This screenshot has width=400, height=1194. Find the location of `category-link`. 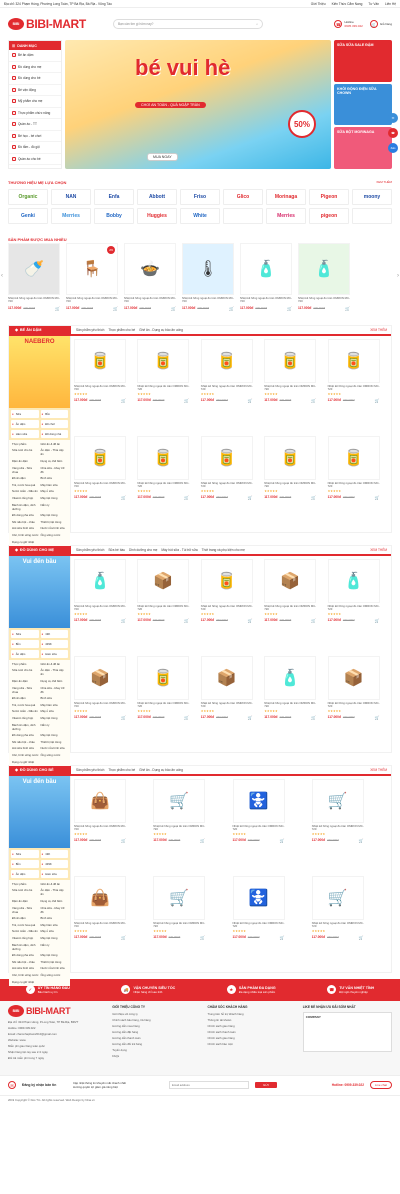

category-link is located at coordinates (54, 542).